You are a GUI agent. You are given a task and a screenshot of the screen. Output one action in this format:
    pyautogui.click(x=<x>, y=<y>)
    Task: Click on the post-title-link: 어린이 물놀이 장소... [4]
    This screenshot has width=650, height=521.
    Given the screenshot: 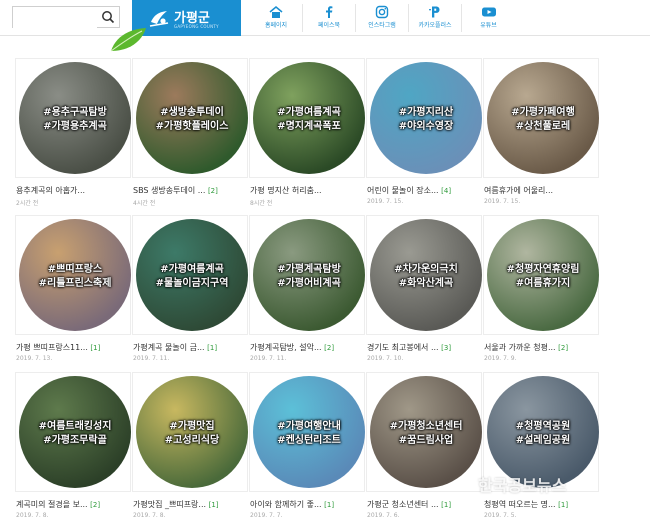 What is the action you would take?
    pyautogui.click(x=424, y=190)
    